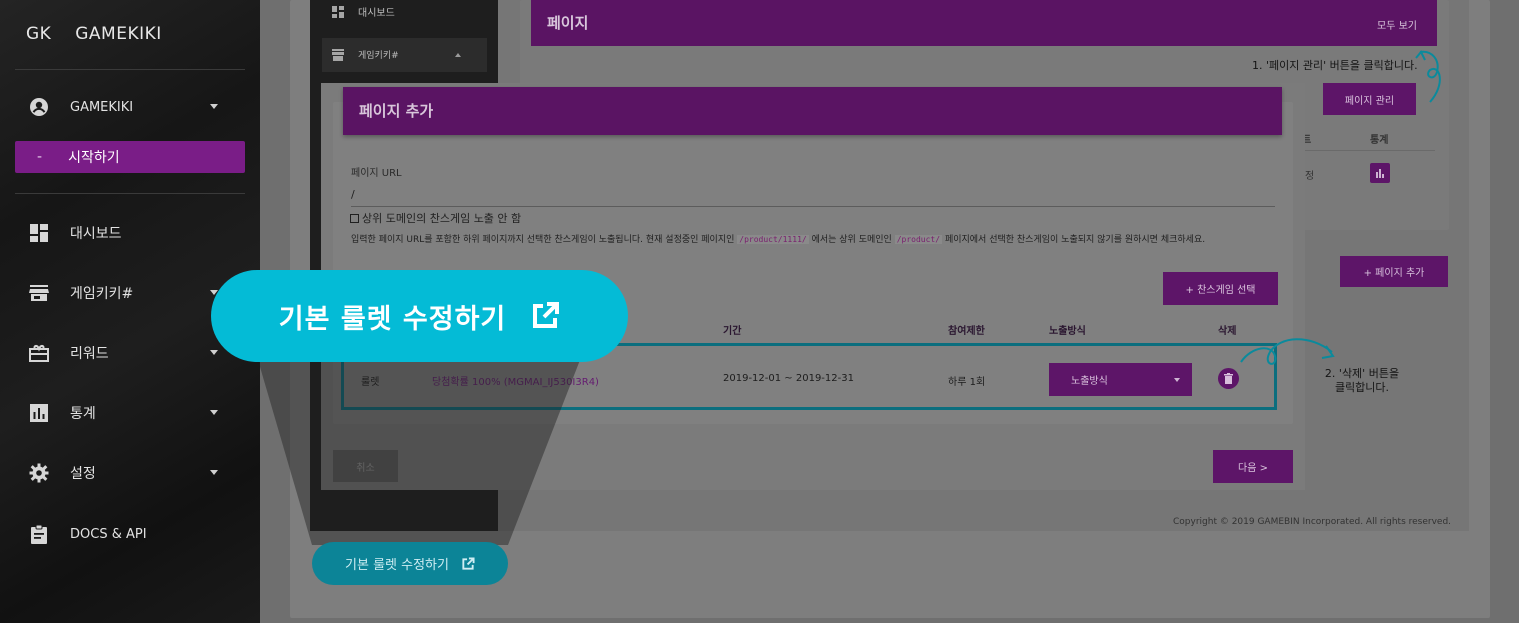  What do you see at coordinates (397, 565) in the screenshot?
I see `button-label: 기본 룰렛 수정하기` at bounding box center [397, 565].